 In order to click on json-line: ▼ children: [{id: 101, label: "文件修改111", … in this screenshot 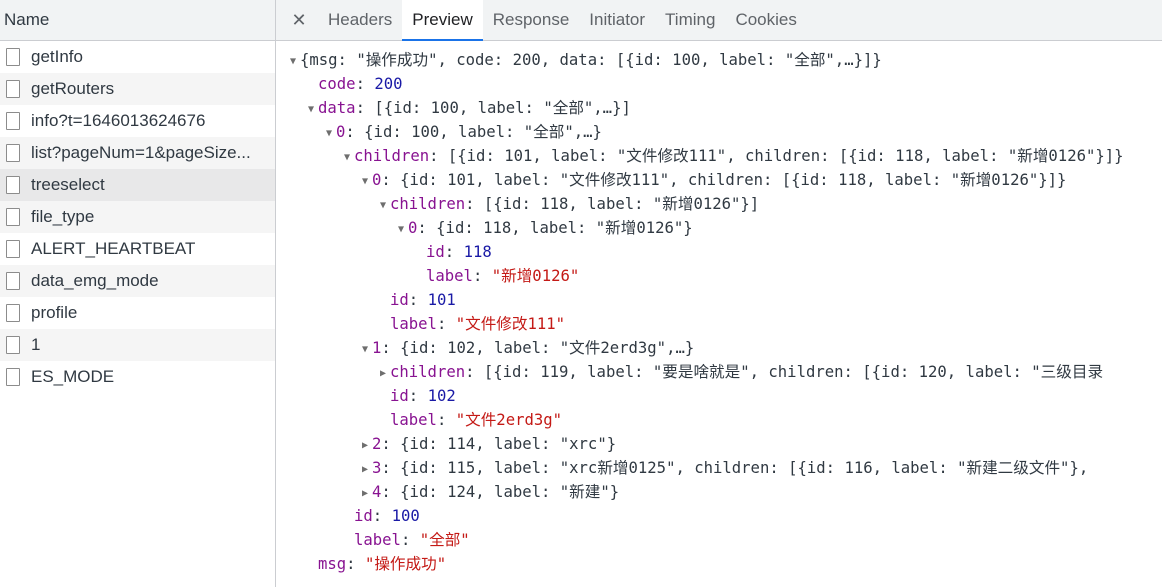, I will do `click(719, 156)`.